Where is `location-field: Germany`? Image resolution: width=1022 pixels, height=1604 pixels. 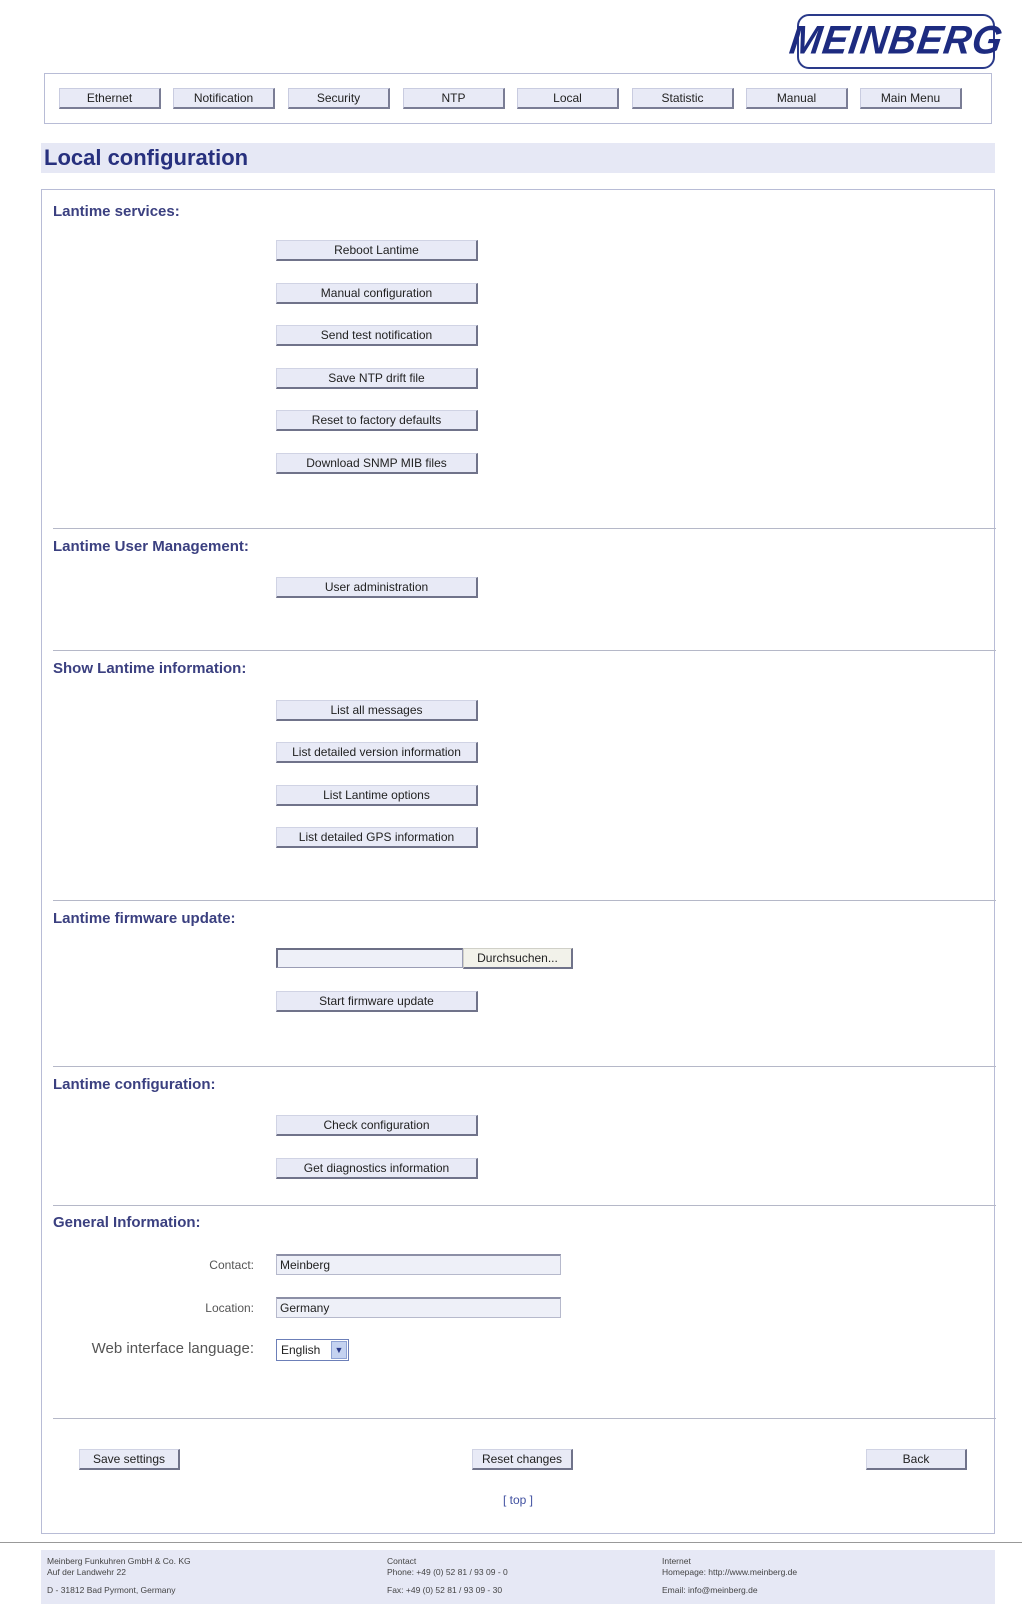
location-field: Germany is located at coordinates (418, 1307).